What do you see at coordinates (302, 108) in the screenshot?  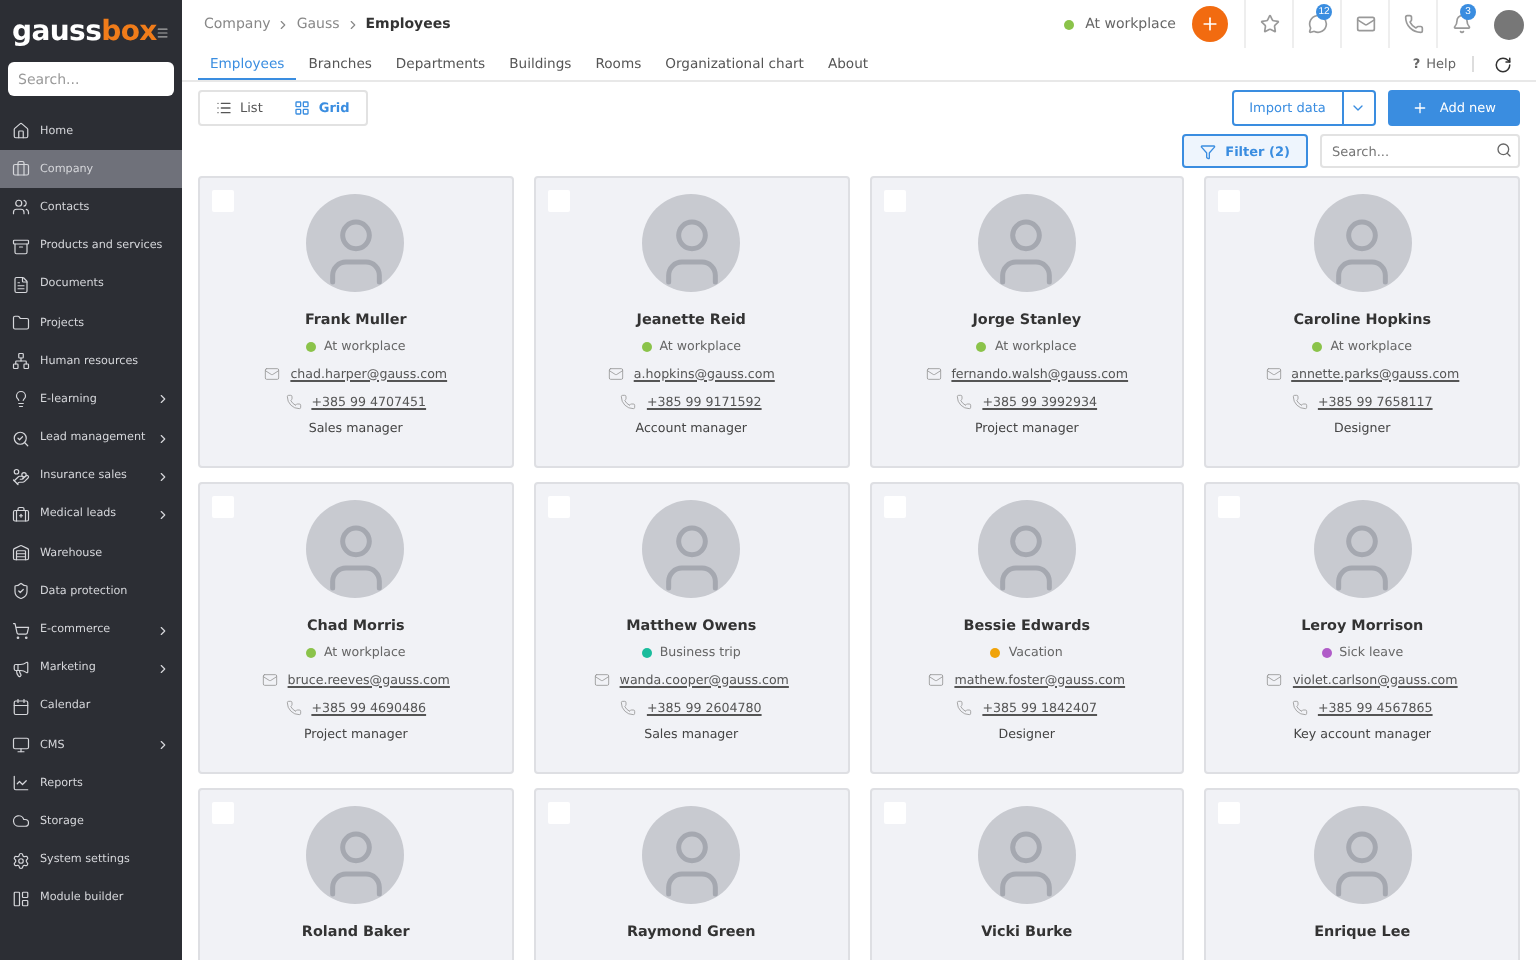 I see `grid-icon` at bounding box center [302, 108].